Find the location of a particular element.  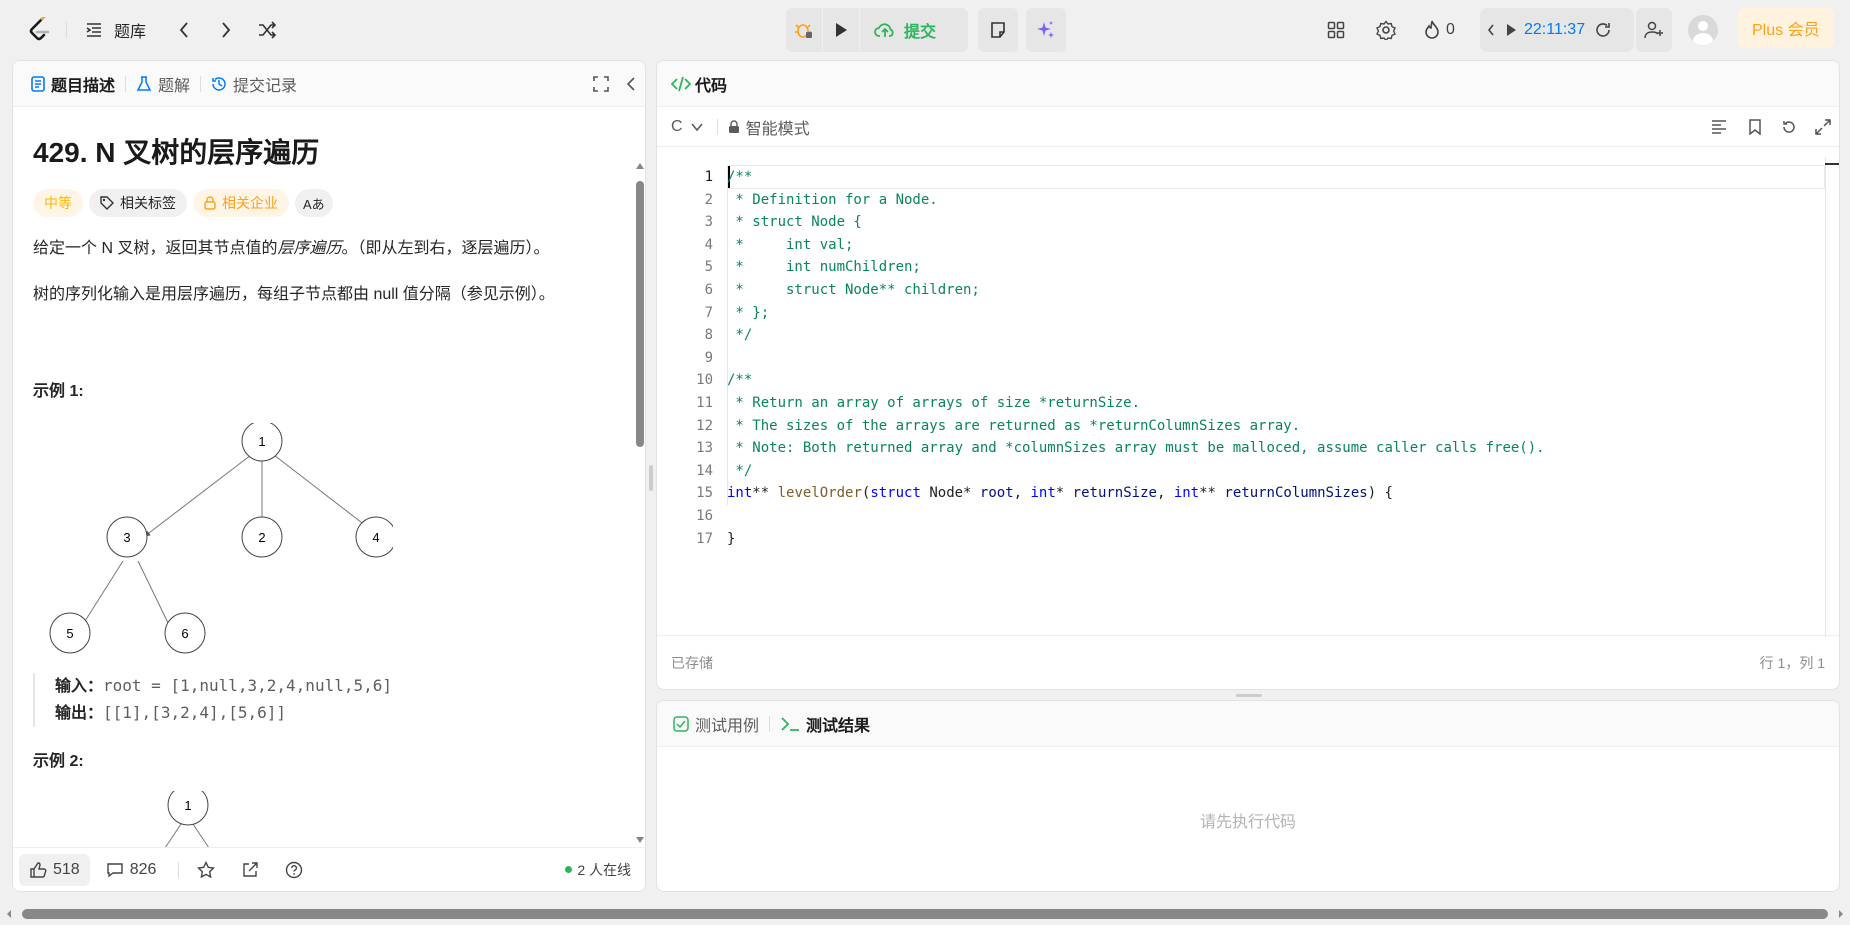

line-number: 5 is located at coordinates (708, 267).